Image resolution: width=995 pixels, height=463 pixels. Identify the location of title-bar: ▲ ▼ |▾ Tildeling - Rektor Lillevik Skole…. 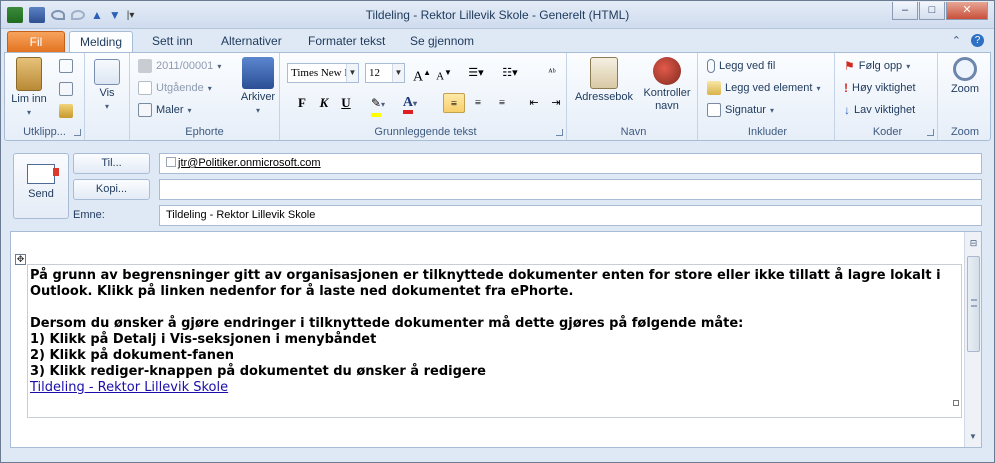
(497, 15).